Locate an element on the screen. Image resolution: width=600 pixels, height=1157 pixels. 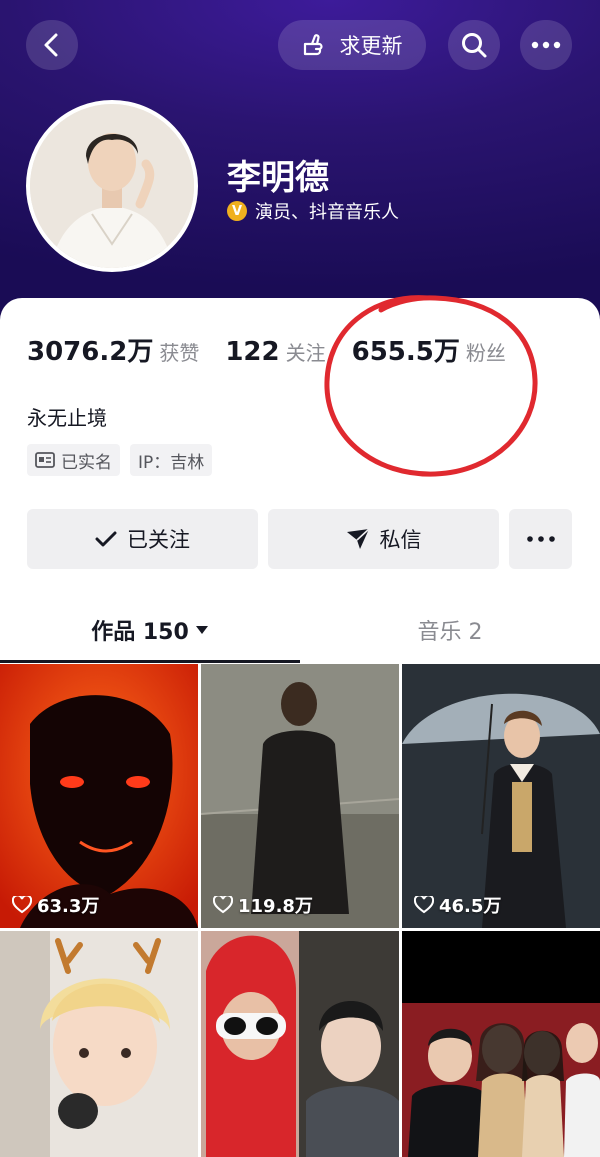
ip-location-tag: IP：吉林 is located at coordinates (171, 460).